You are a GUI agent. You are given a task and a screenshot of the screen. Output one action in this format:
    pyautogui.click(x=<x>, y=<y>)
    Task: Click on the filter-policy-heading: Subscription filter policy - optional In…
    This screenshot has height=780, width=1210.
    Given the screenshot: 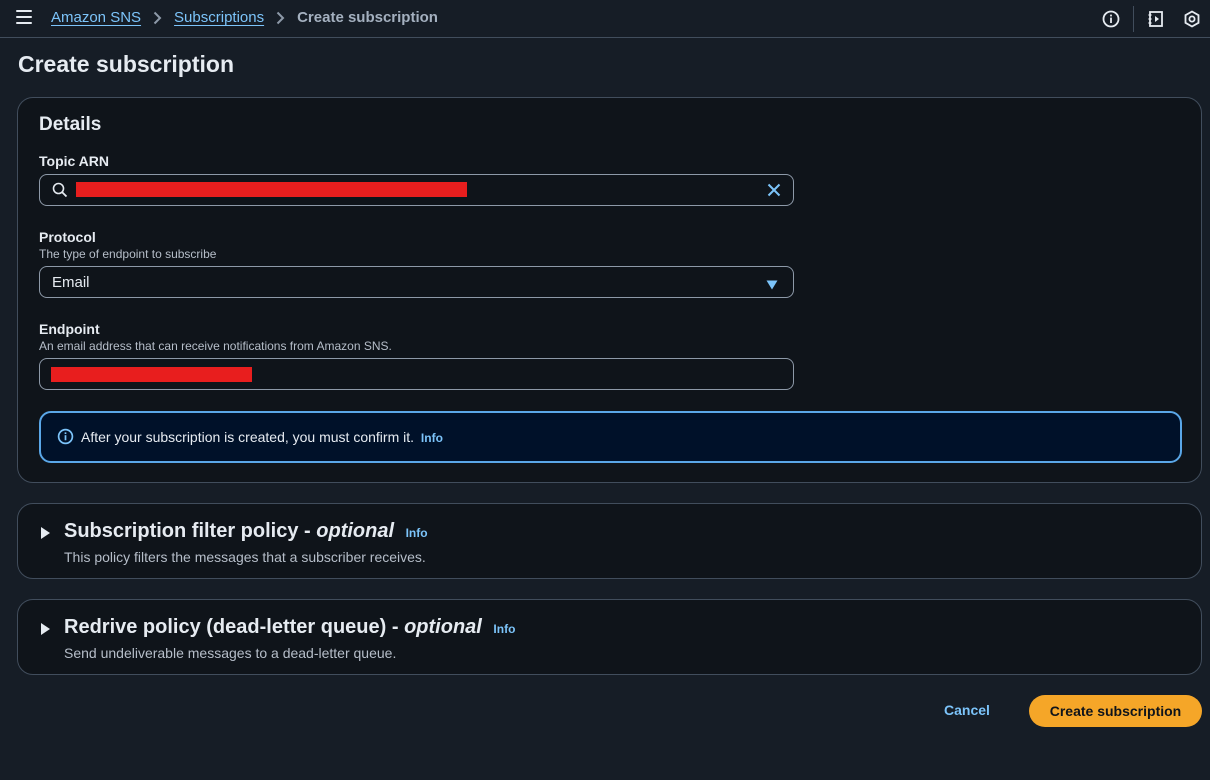 What is the action you would take?
    pyautogui.click(x=246, y=531)
    